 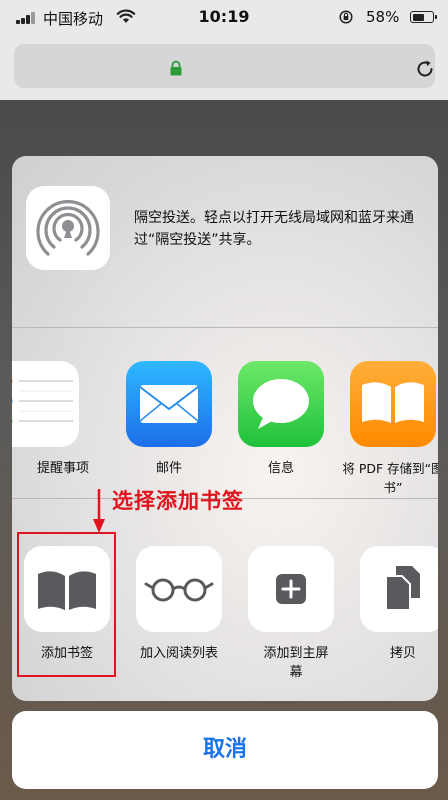 What do you see at coordinates (225, 750) in the screenshot?
I see `cancel-button: 取消` at bounding box center [225, 750].